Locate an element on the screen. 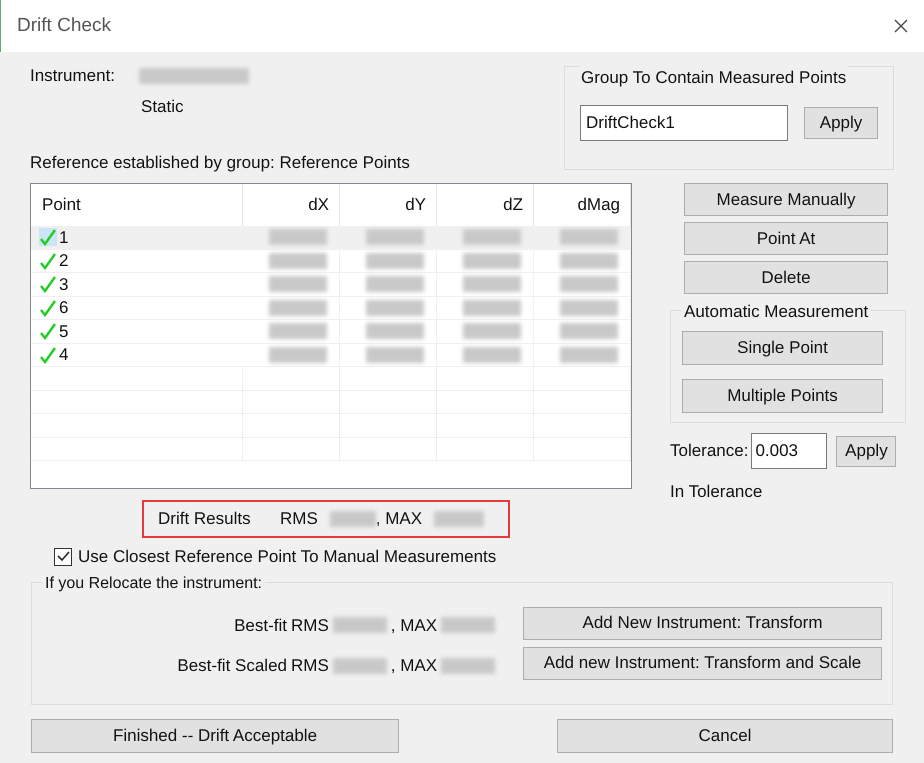 This screenshot has width=924, height=763. table-row: 3 is located at coordinates (331, 284).